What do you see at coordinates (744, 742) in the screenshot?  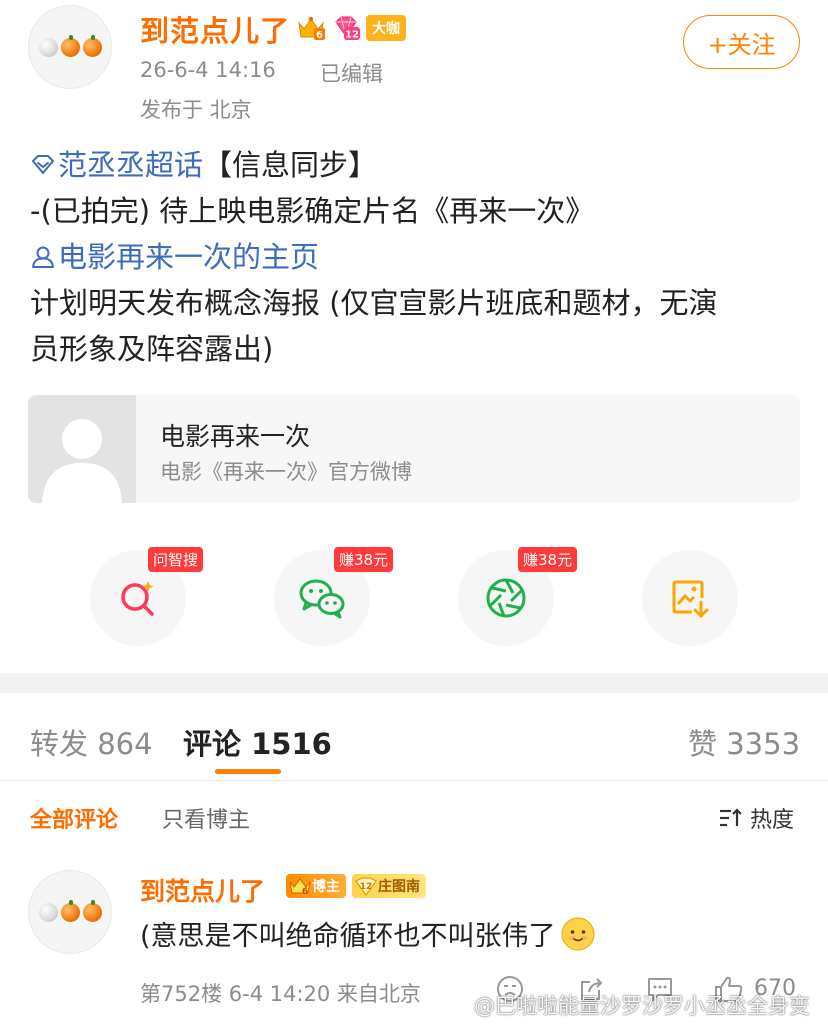 I see `tab-like: 赞 3353` at bounding box center [744, 742].